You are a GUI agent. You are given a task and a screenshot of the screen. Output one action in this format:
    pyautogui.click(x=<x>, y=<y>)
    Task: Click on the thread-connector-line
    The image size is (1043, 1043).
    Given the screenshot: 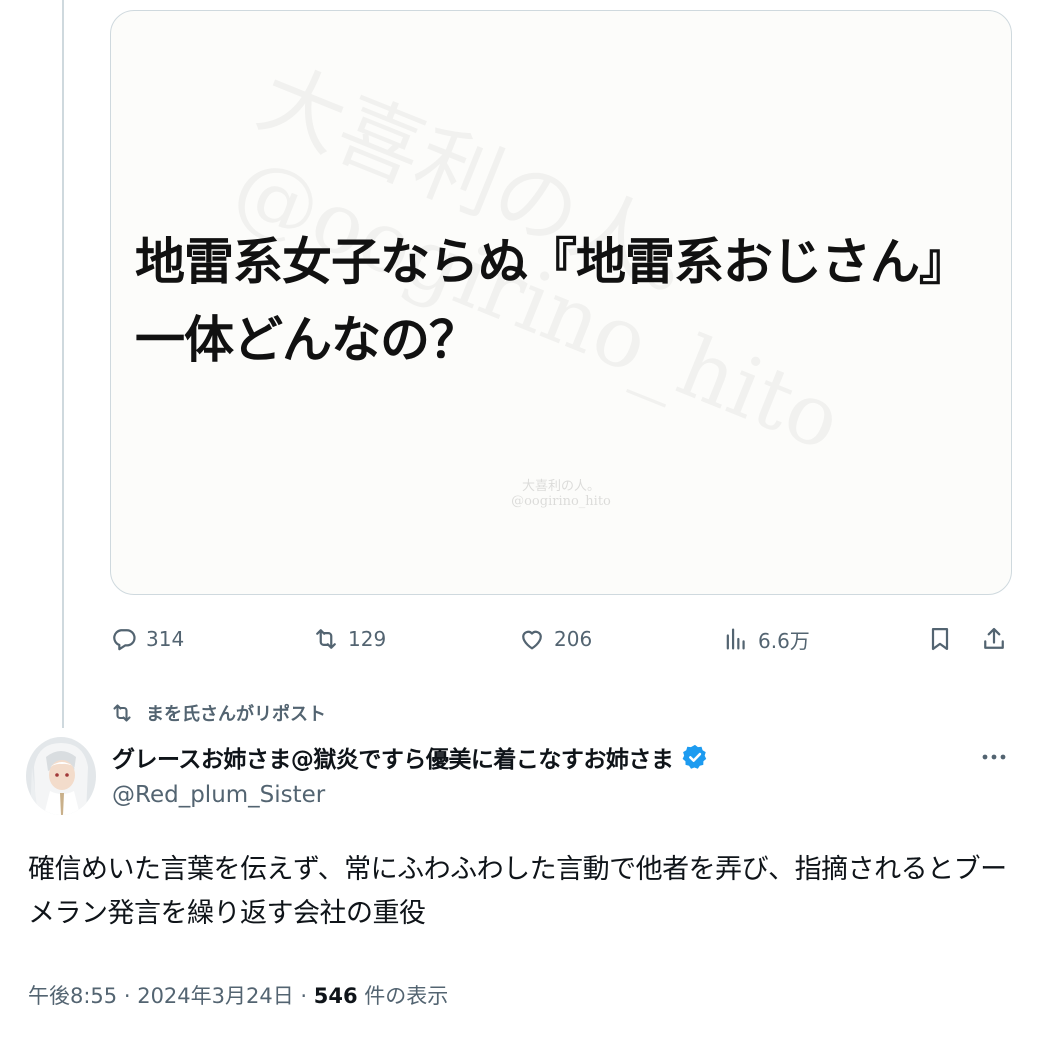 What is the action you would take?
    pyautogui.click(x=63, y=364)
    